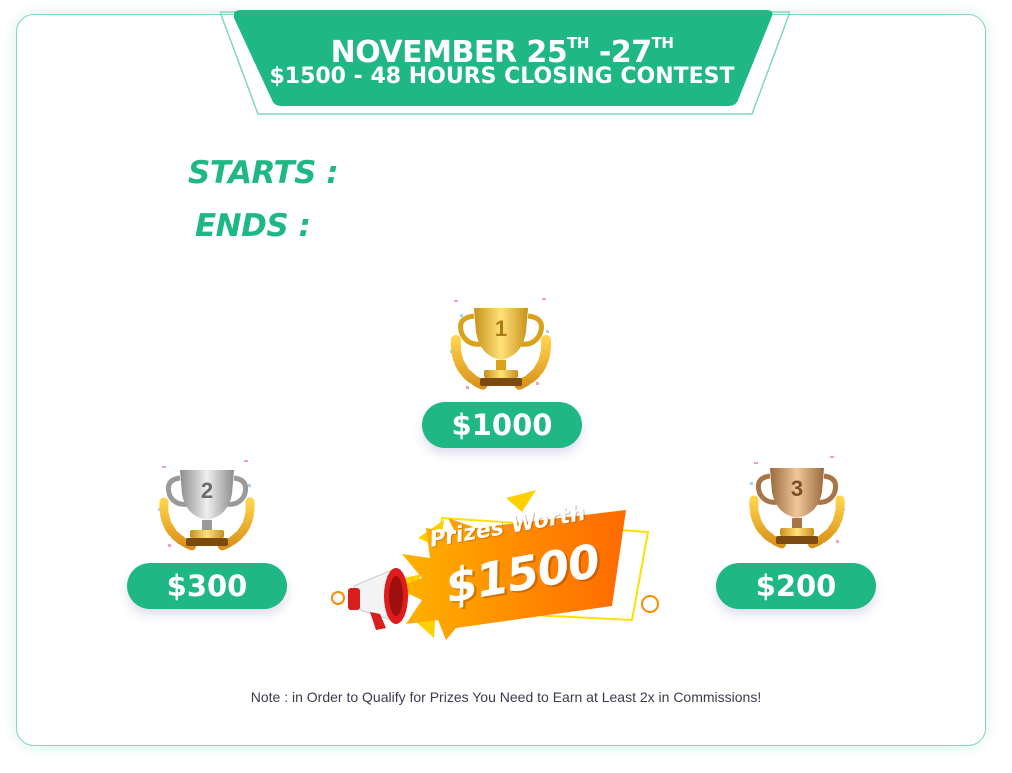 Image resolution: width=1012 pixels, height=773 pixels. I want to click on svg-text: 1, so click(501, 328).